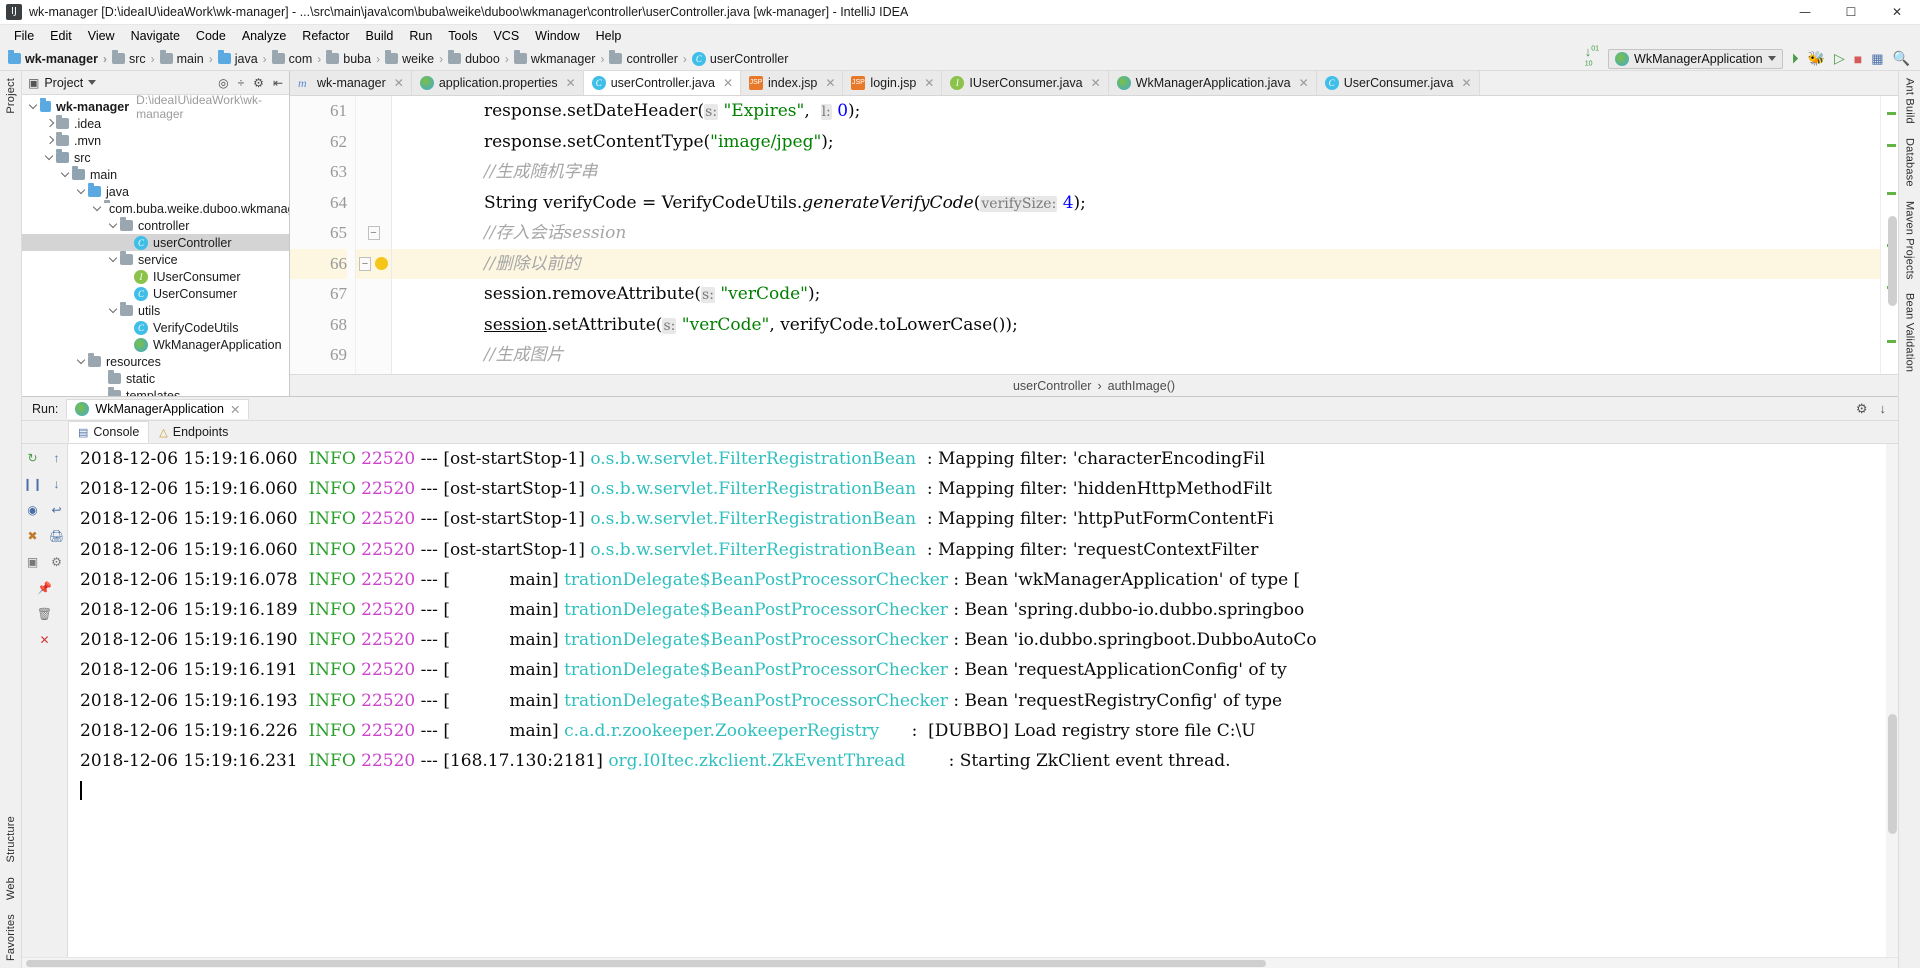 This screenshot has width=1920, height=968. What do you see at coordinates (420, 36) in the screenshot?
I see `menu-run: Run` at bounding box center [420, 36].